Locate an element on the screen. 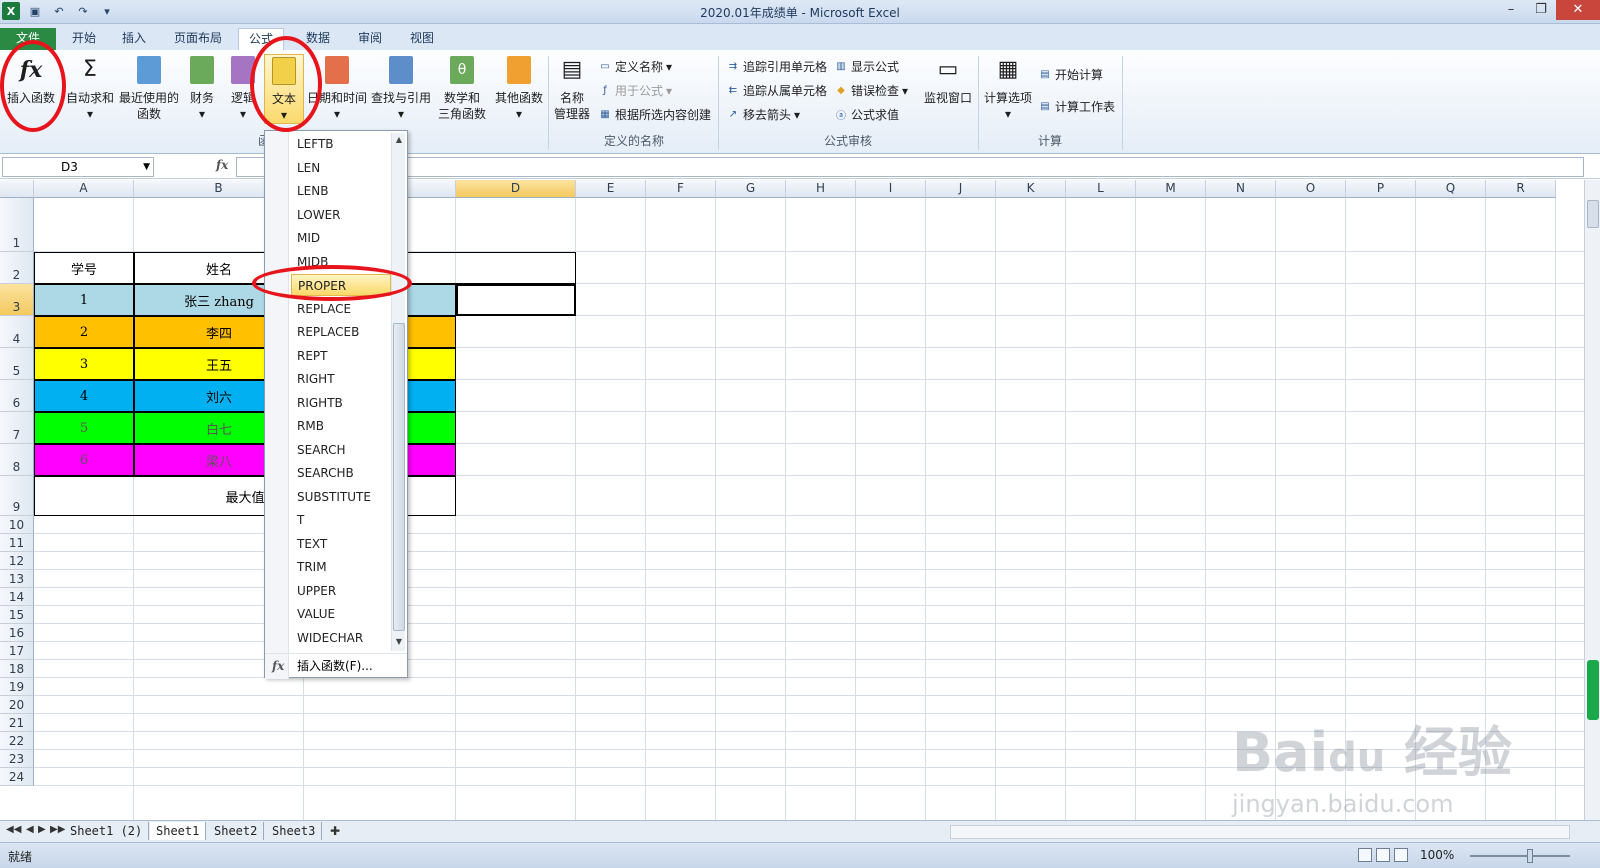 The width and height of the screenshot is (1600, 868). row-header: 24 is located at coordinates (17, 777).